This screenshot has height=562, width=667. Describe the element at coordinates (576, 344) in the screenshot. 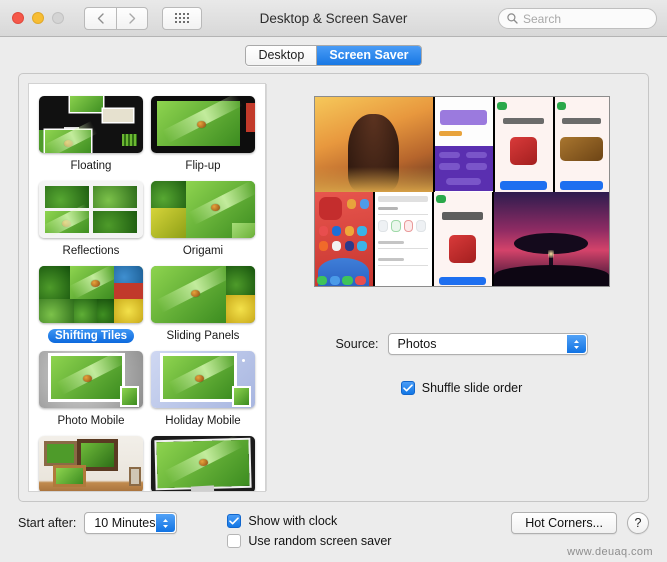

I see `stepper-updown-icon` at that location.